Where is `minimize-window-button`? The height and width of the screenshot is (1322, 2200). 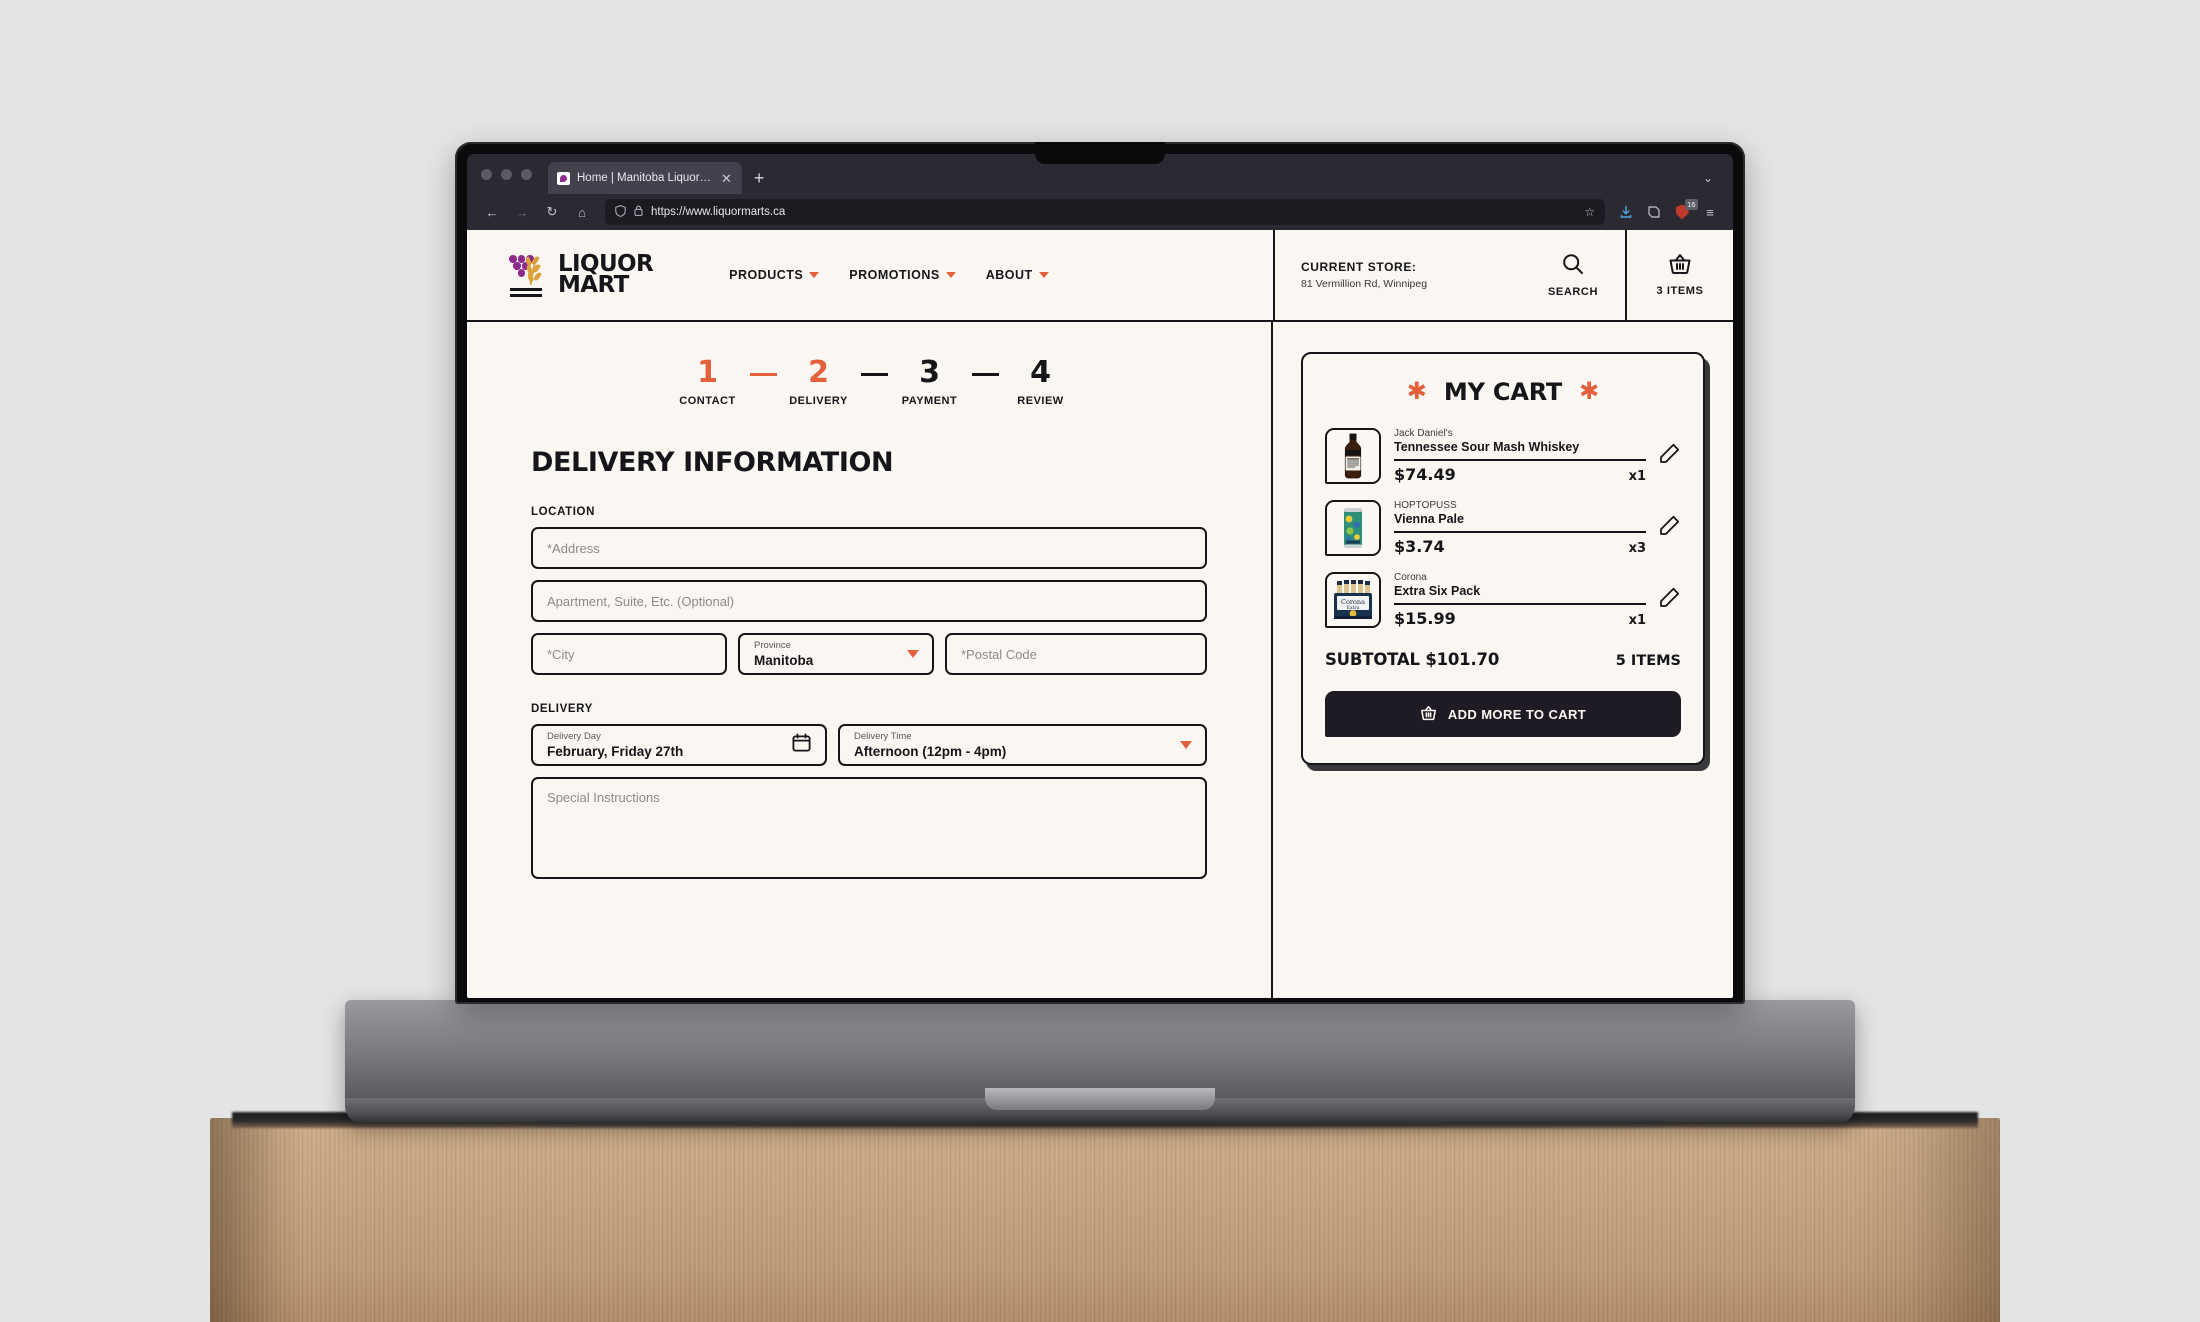
minimize-window-button is located at coordinates (506, 174).